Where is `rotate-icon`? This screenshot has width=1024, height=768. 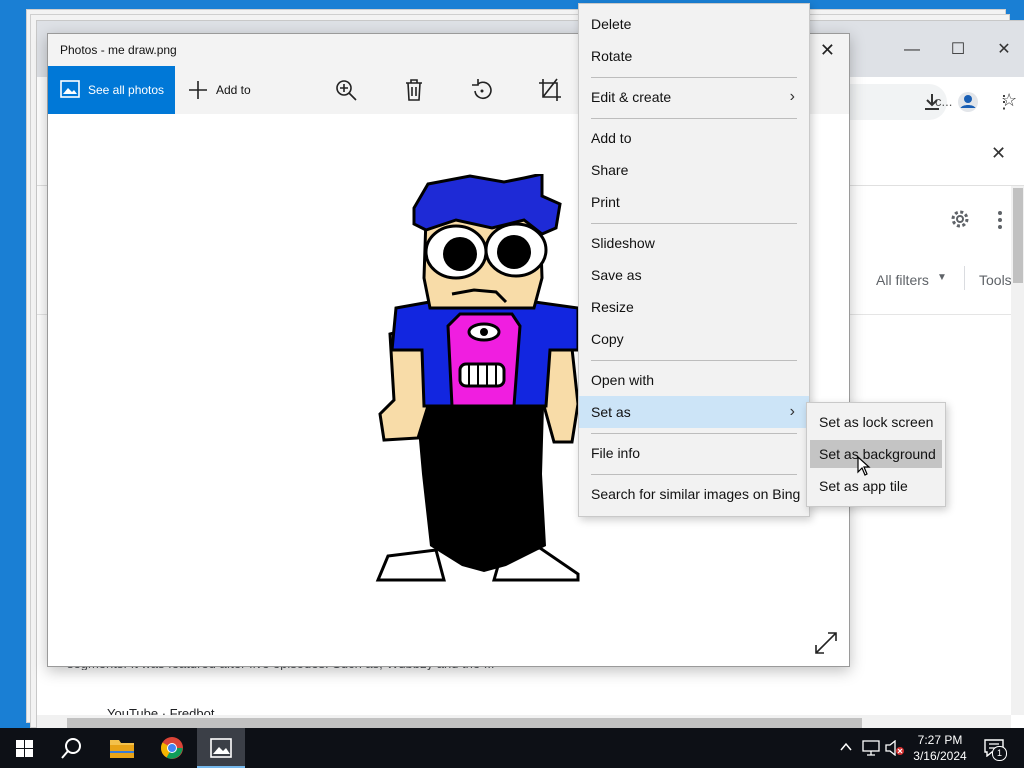
rotate-icon is located at coordinates (482, 90).